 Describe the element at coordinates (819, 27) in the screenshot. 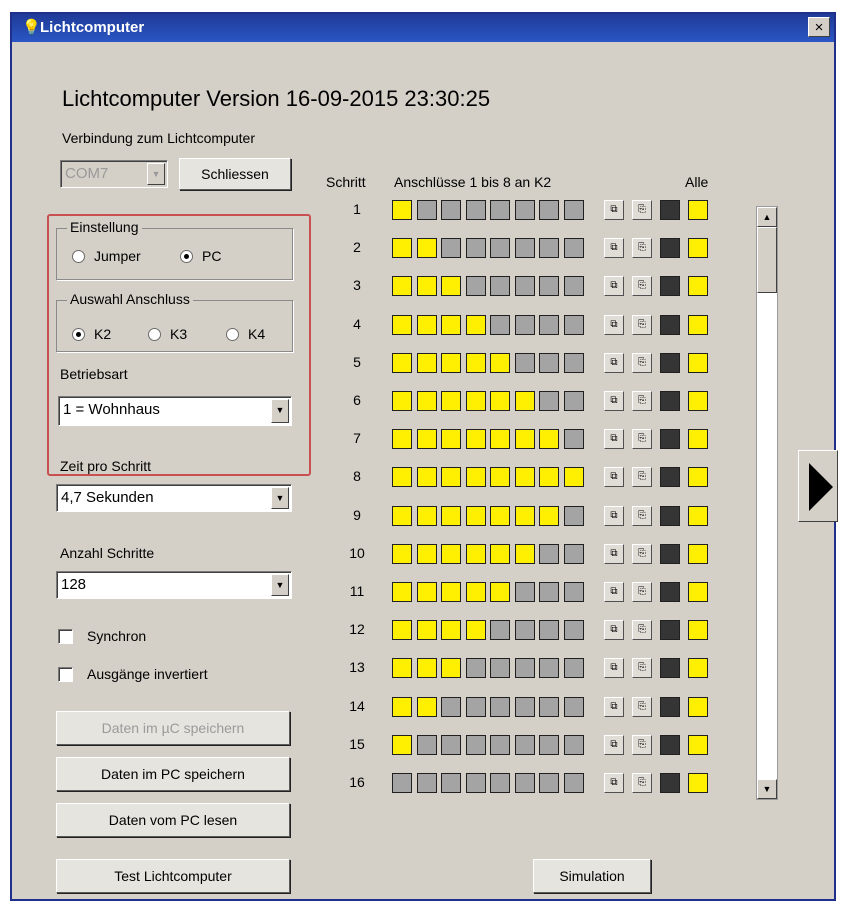

I see `close-button: ×` at that location.